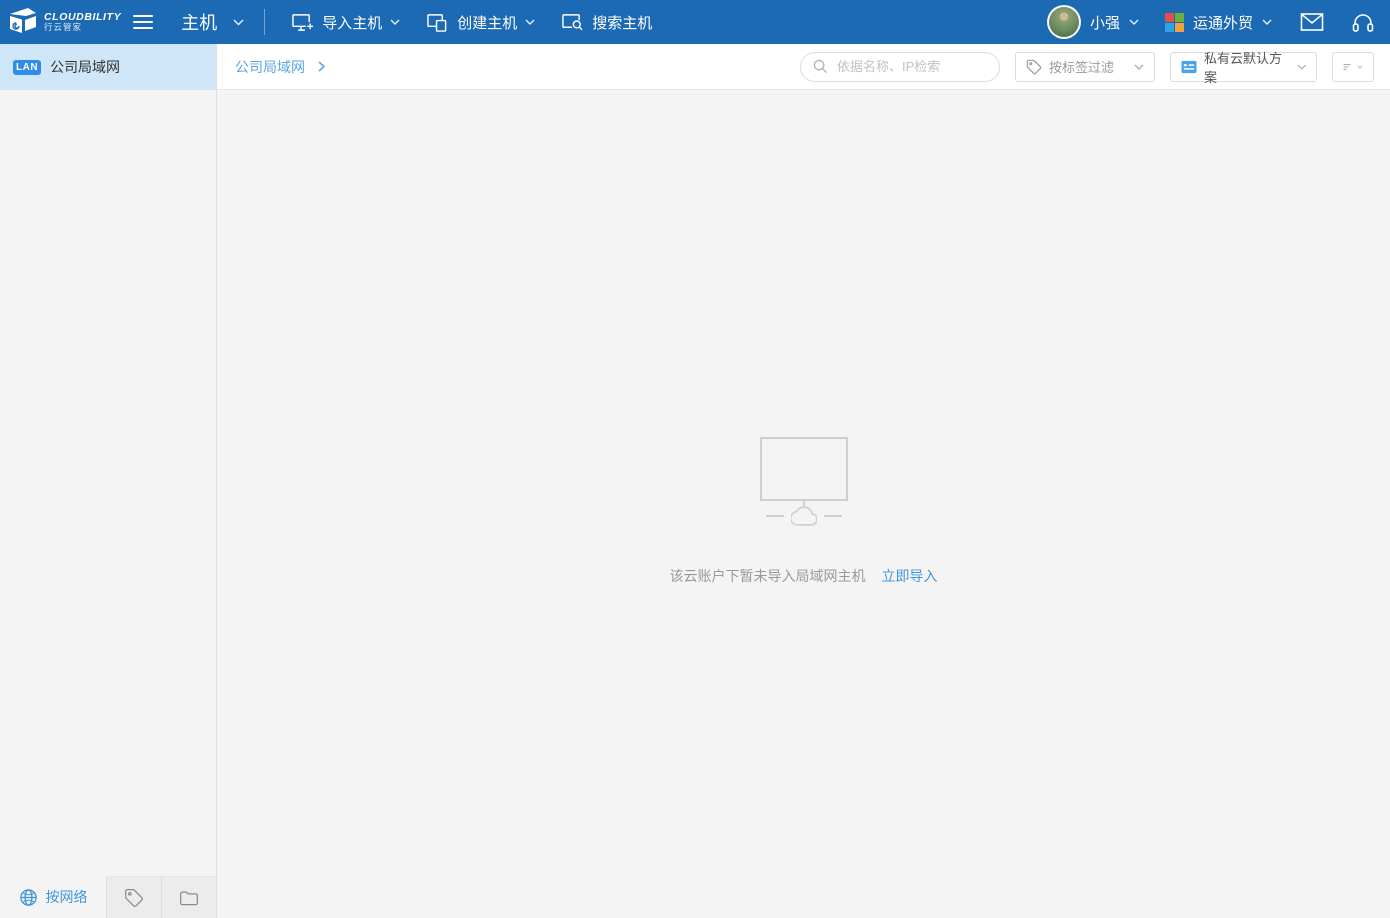 This screenshot has width=1390, height=918. I want to click on search-icon, so click(820, 66).